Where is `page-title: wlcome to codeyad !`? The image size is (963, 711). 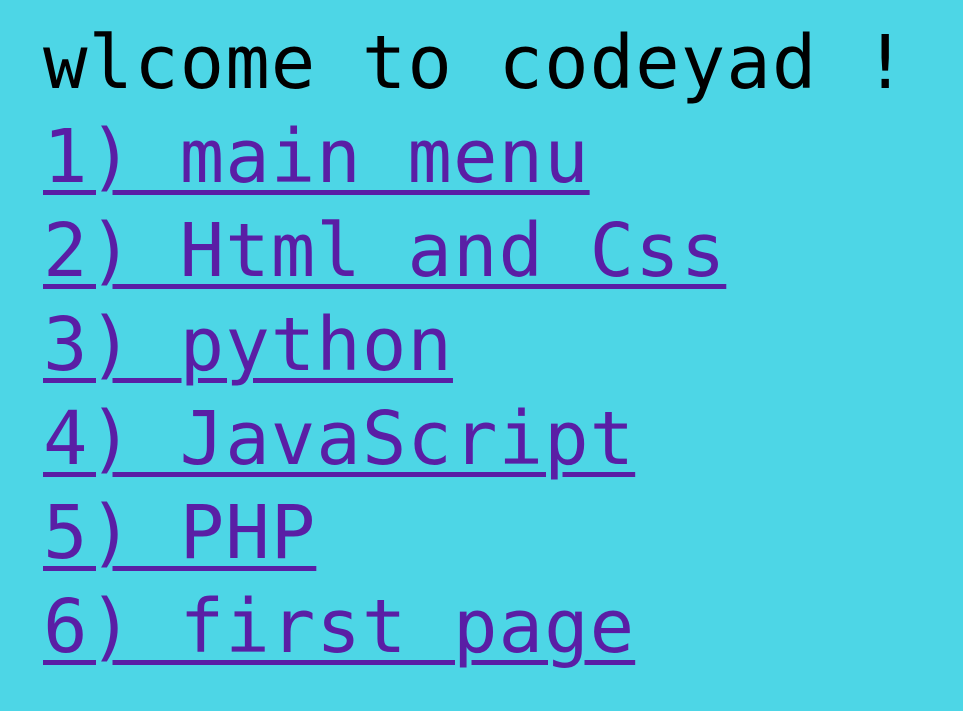 page-title: wlcome to codeyad ! is located at coordinates (476, 63).